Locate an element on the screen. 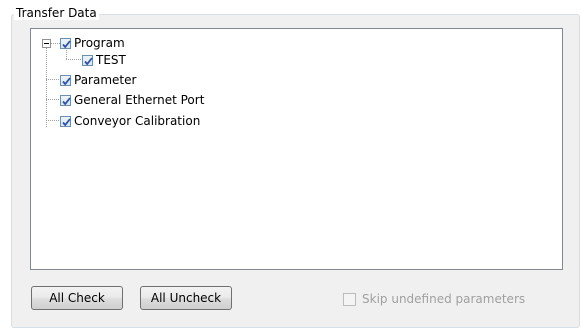 The height and width of the screenshot is (332, 582). tree-item-general-ethernet-port: General Ethernet Port is located at coordinates (132, 100).